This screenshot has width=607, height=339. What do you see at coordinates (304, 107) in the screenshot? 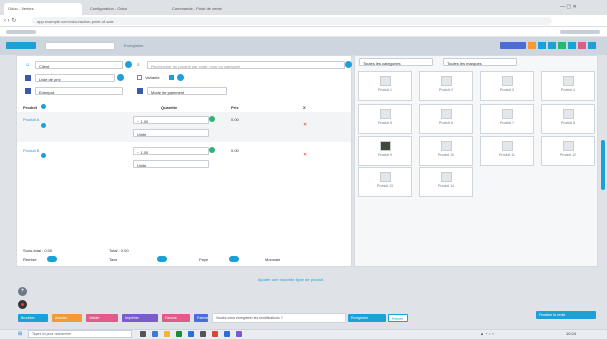
I see `column-header-remove: X` at bounding box center [304, 107].